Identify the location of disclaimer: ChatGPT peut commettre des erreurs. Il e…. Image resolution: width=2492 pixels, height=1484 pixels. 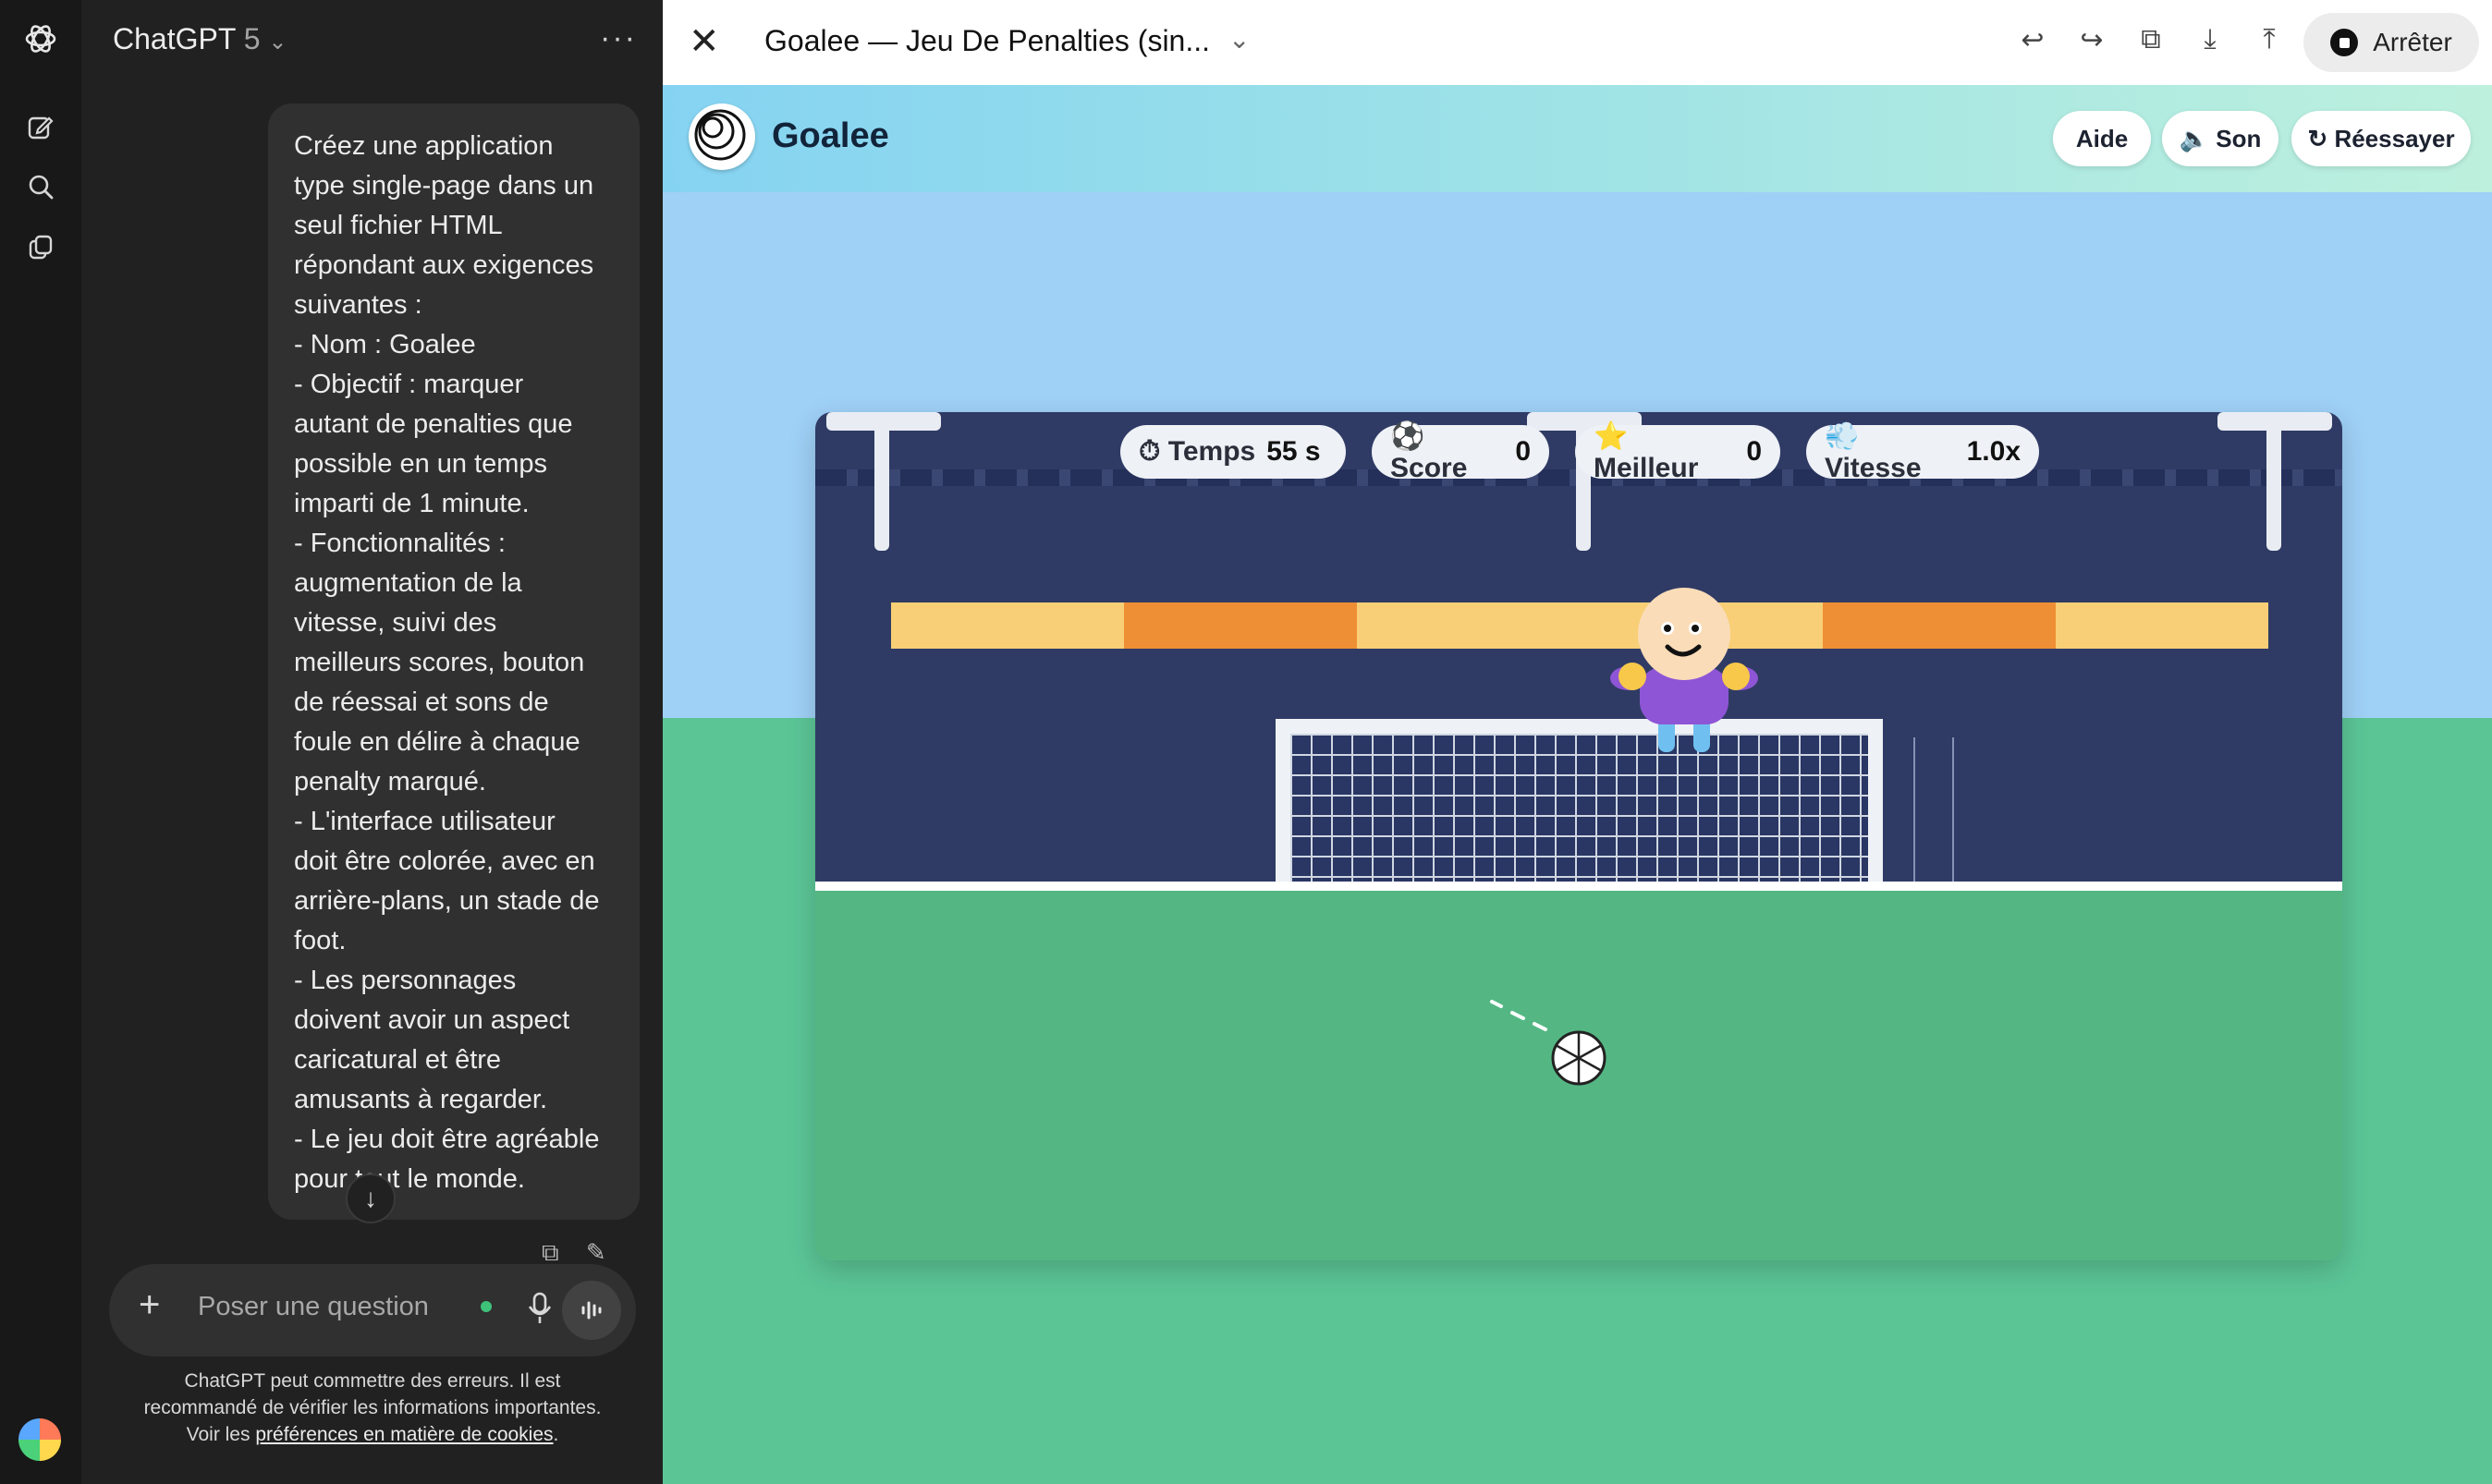
(372, 1408).